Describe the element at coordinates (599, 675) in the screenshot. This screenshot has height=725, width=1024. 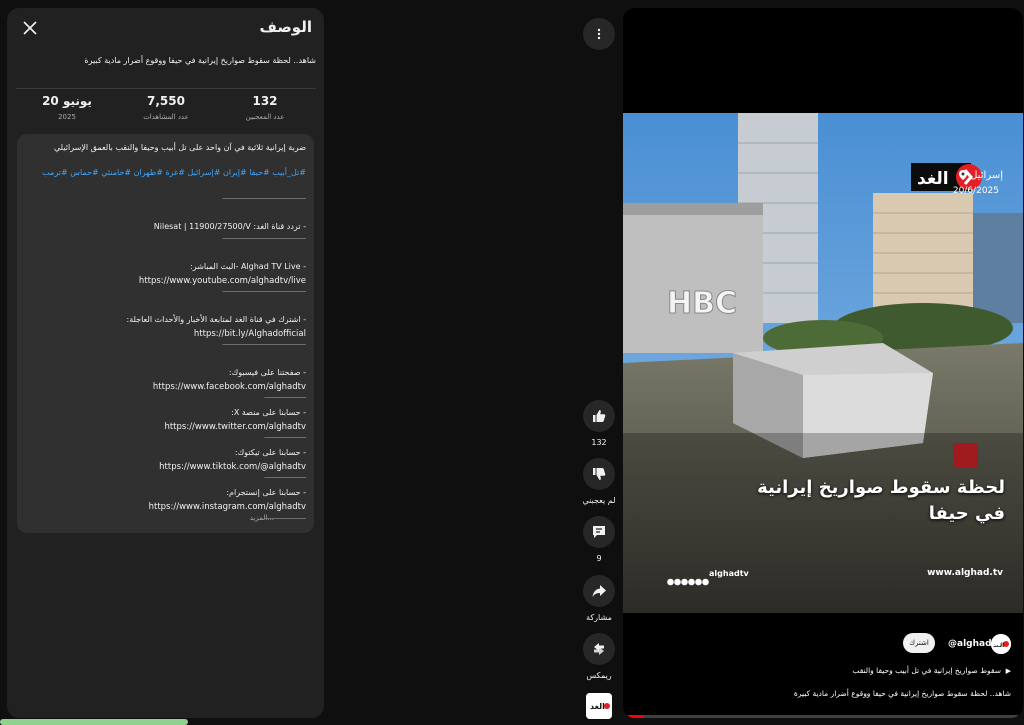
I see `remix-label: ريمكس` at that location.